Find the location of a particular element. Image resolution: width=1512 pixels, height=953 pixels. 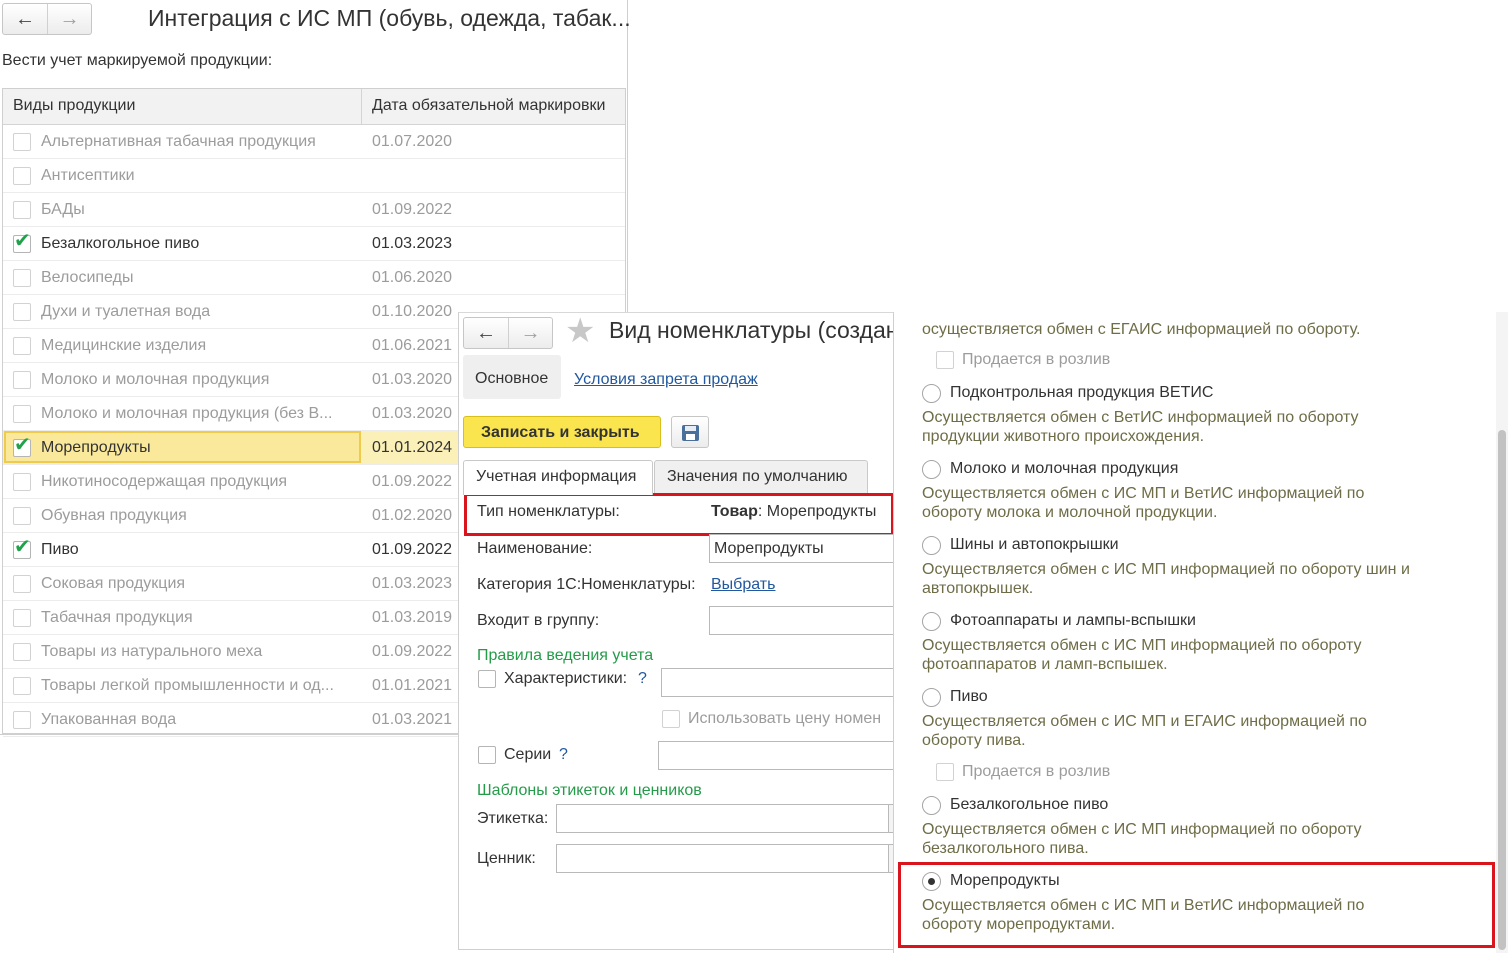

label-template-input is located at coordinates (725, 818).